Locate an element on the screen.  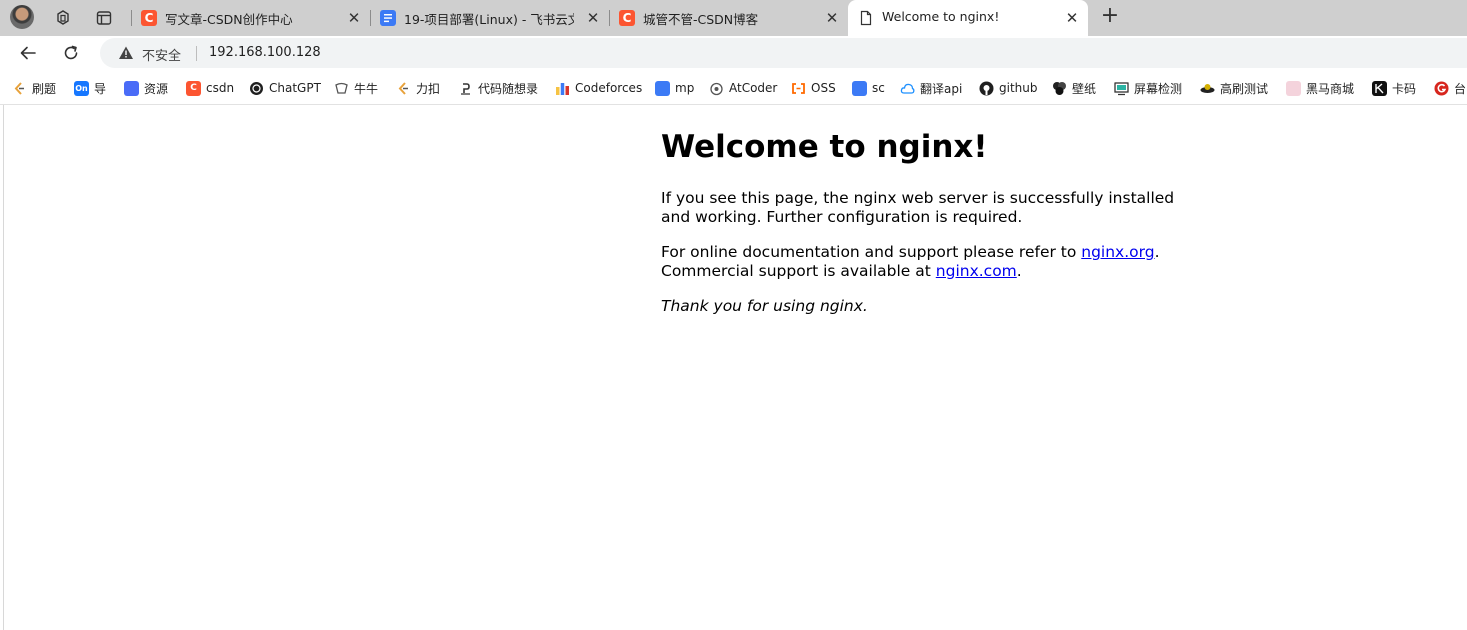
tab-feishu-doc: 19-项目部署(Linux) - 飞书云文档 ✕ is located at coordinates (489, 18).